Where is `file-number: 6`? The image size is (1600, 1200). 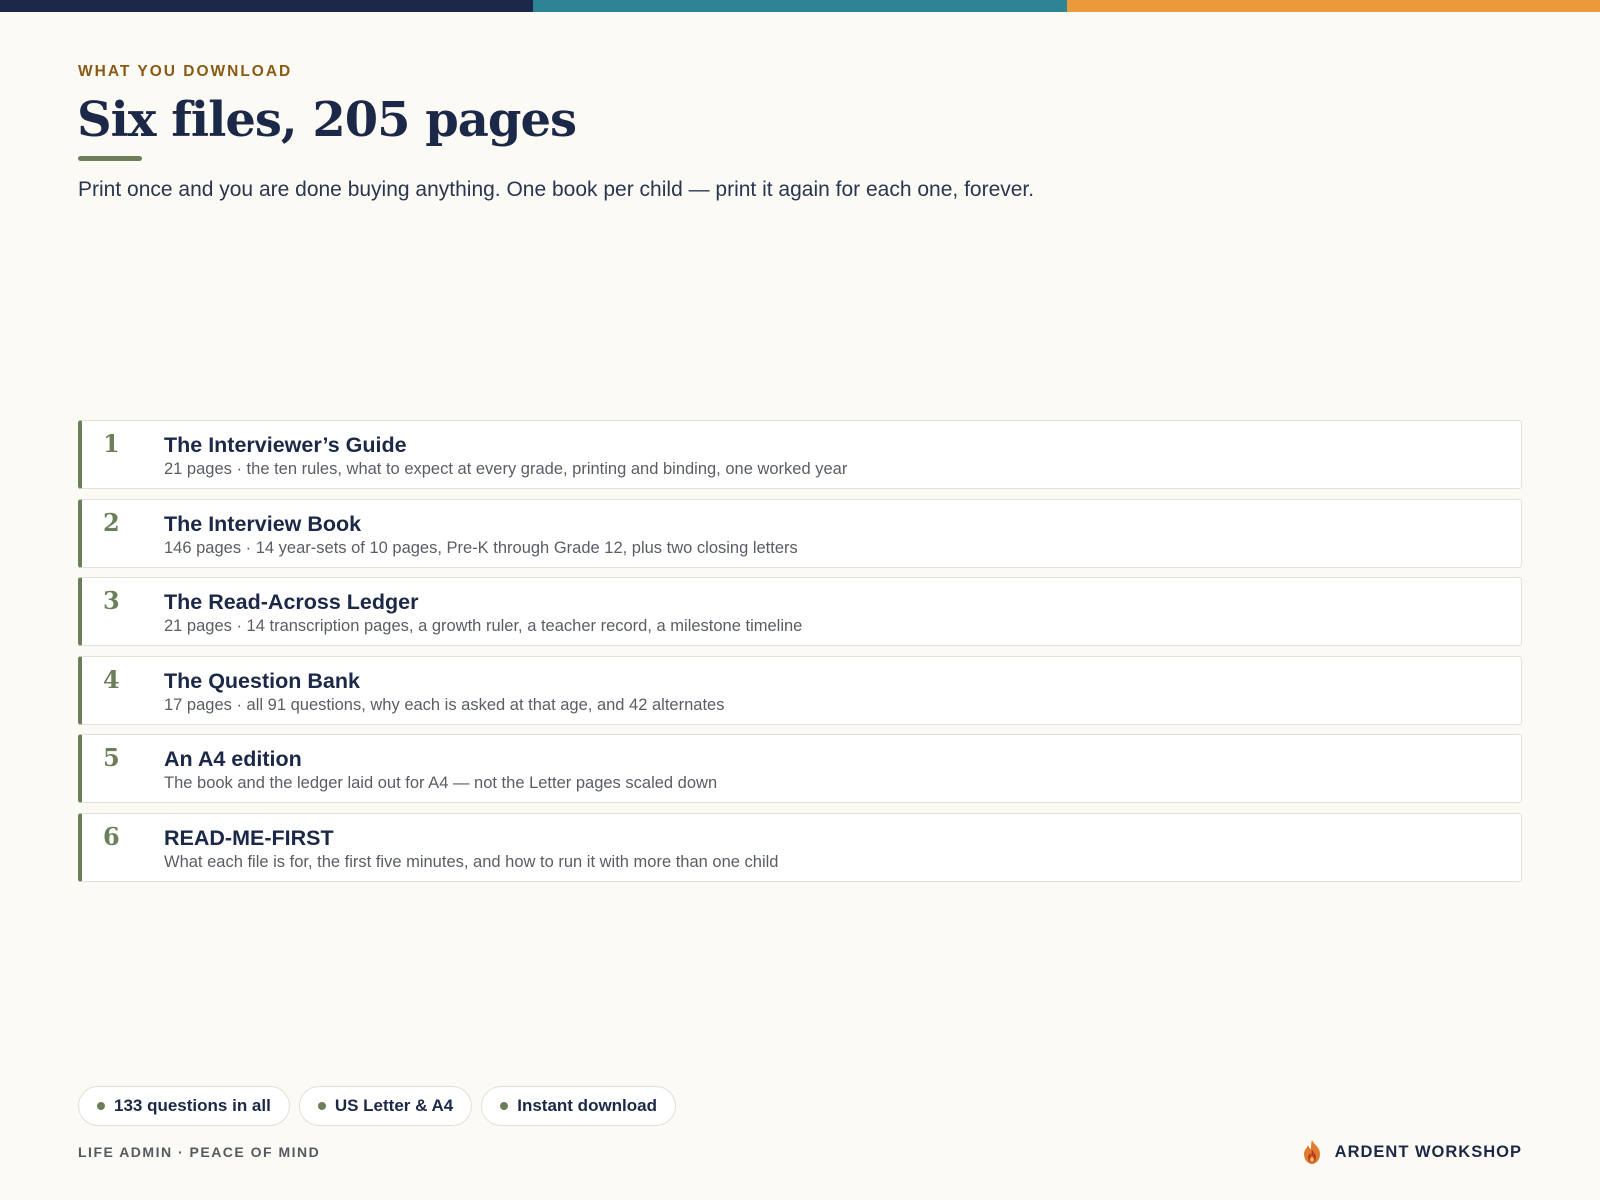
file-number: 6 is located at coordinates (111, 836).